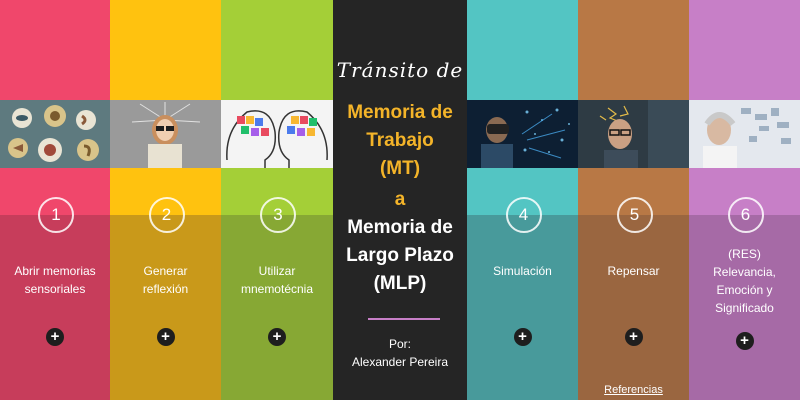  Describe the element at coordinates (165, 134) in the screenshot. I see `thinking-woman-photo` at that location.